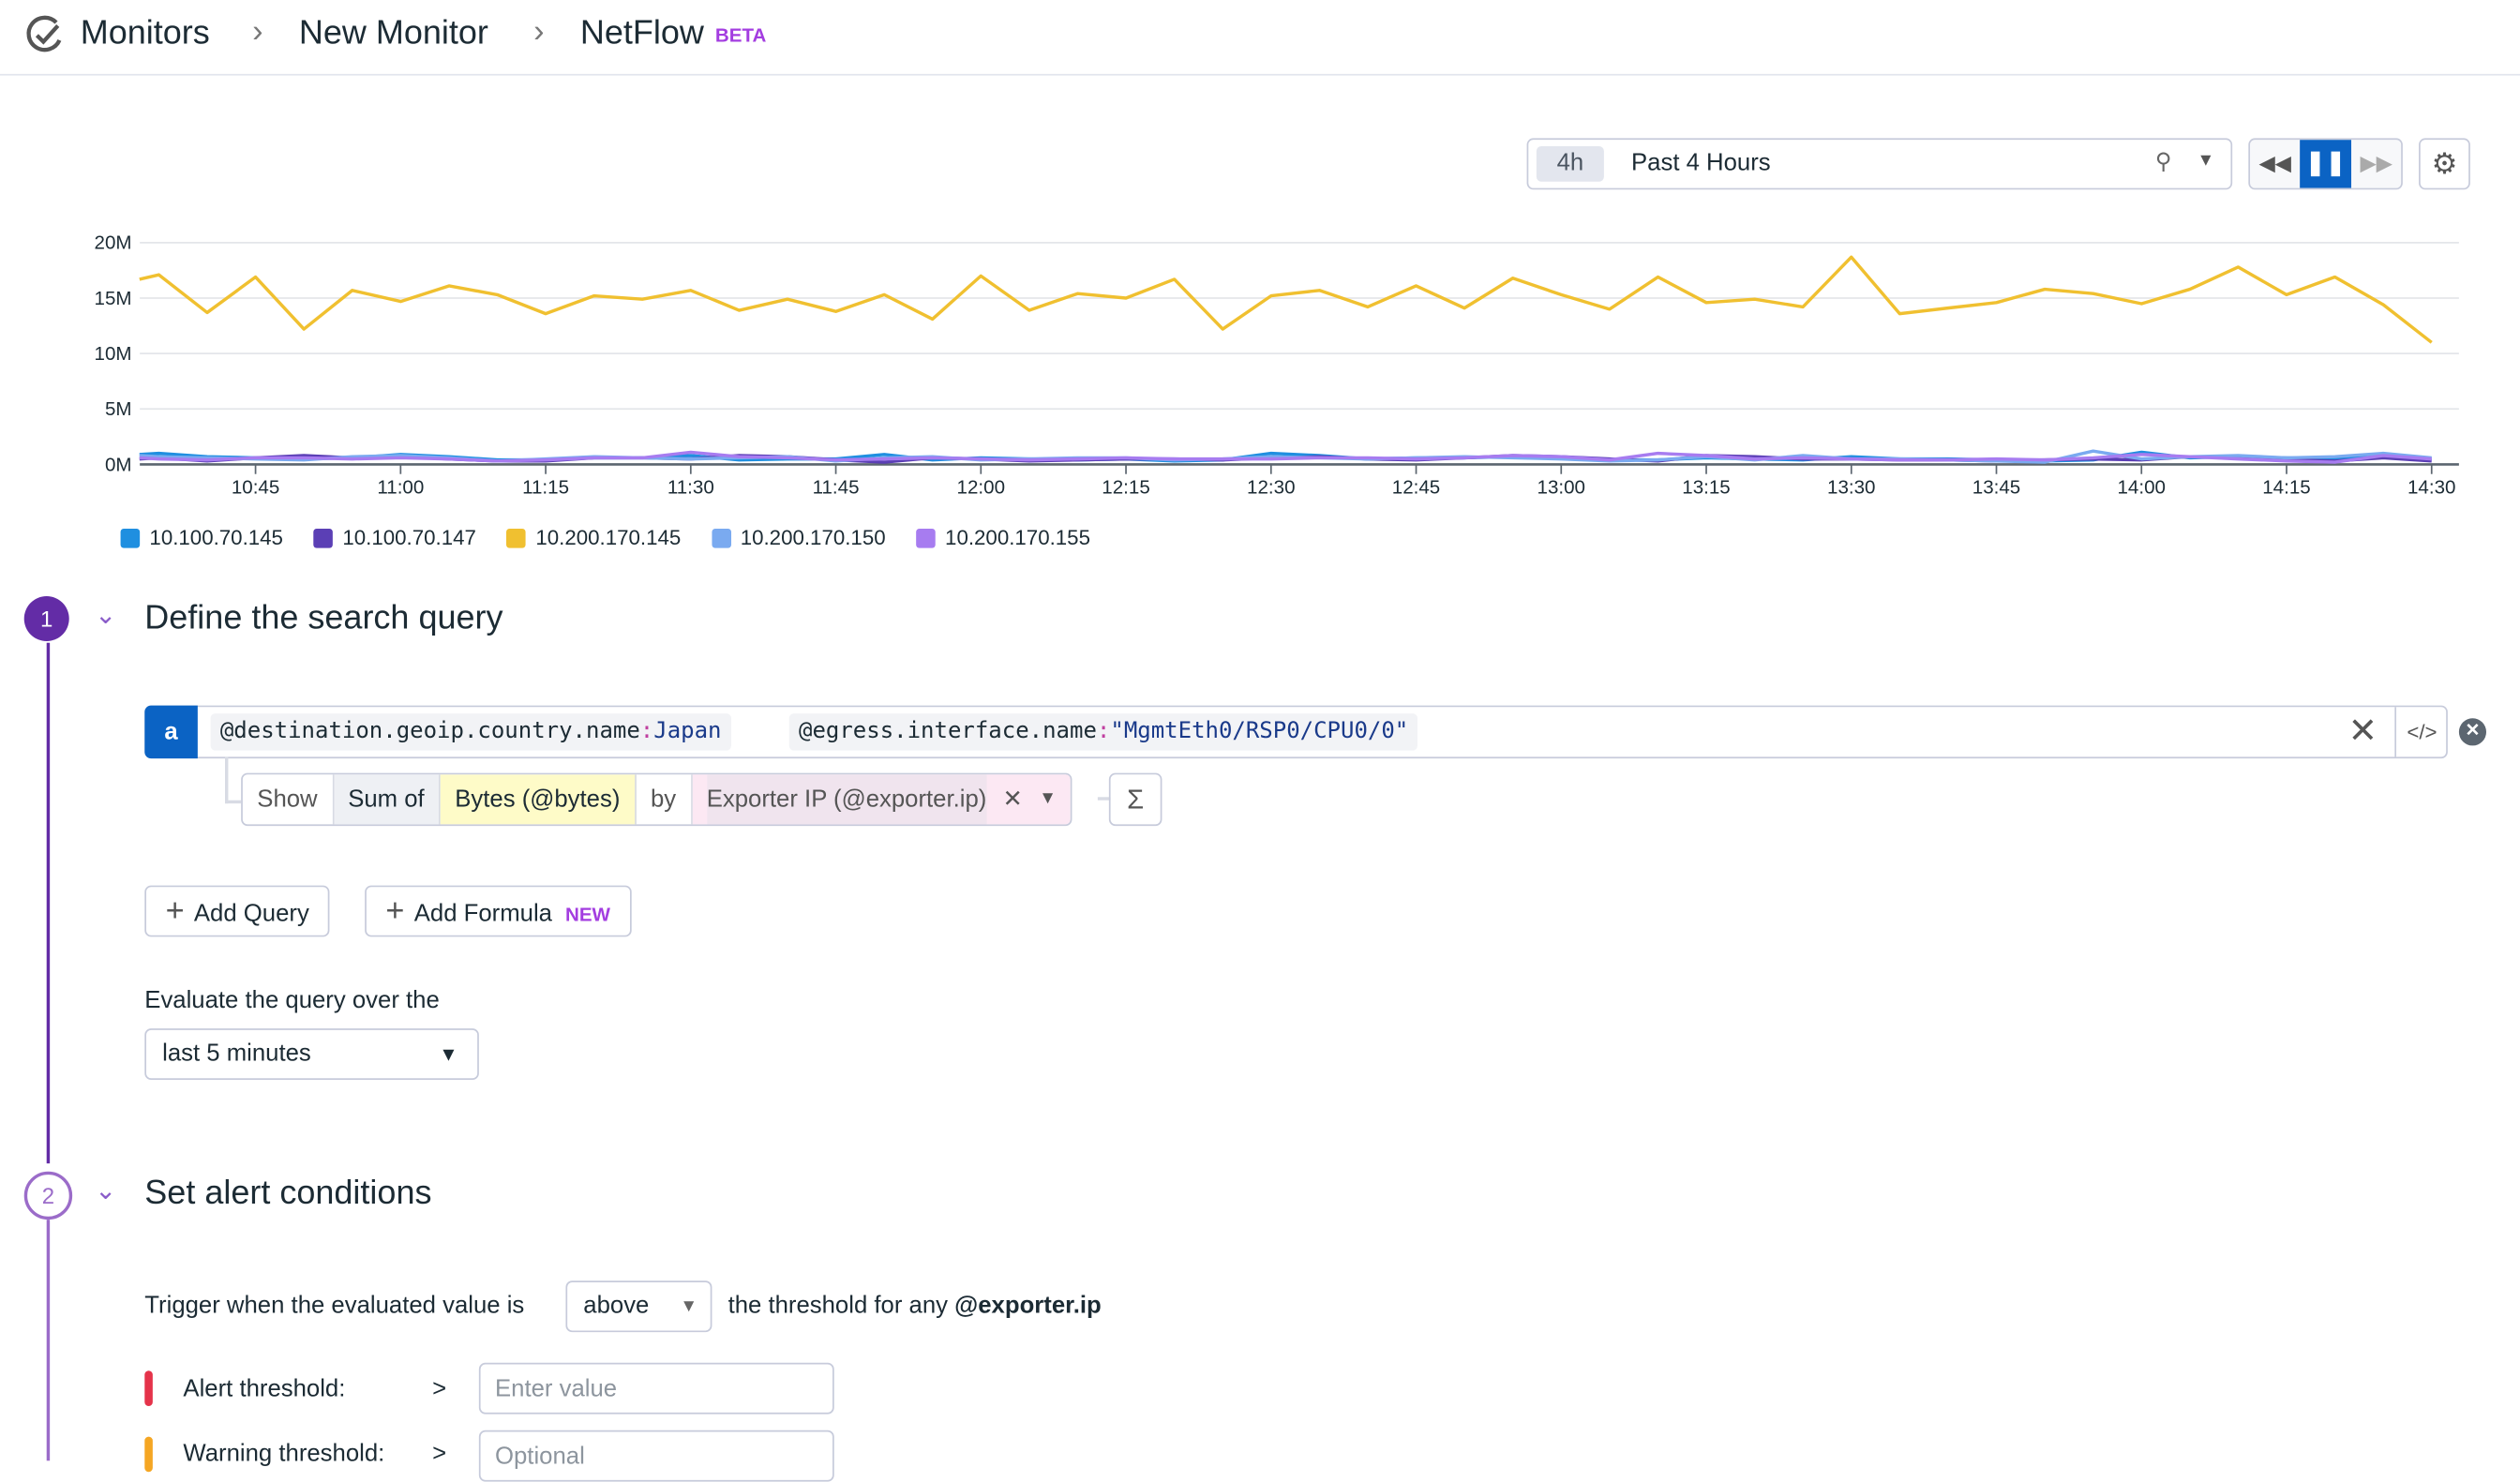  I want to click on add-query-button: + Add Query, so click(237, 911).